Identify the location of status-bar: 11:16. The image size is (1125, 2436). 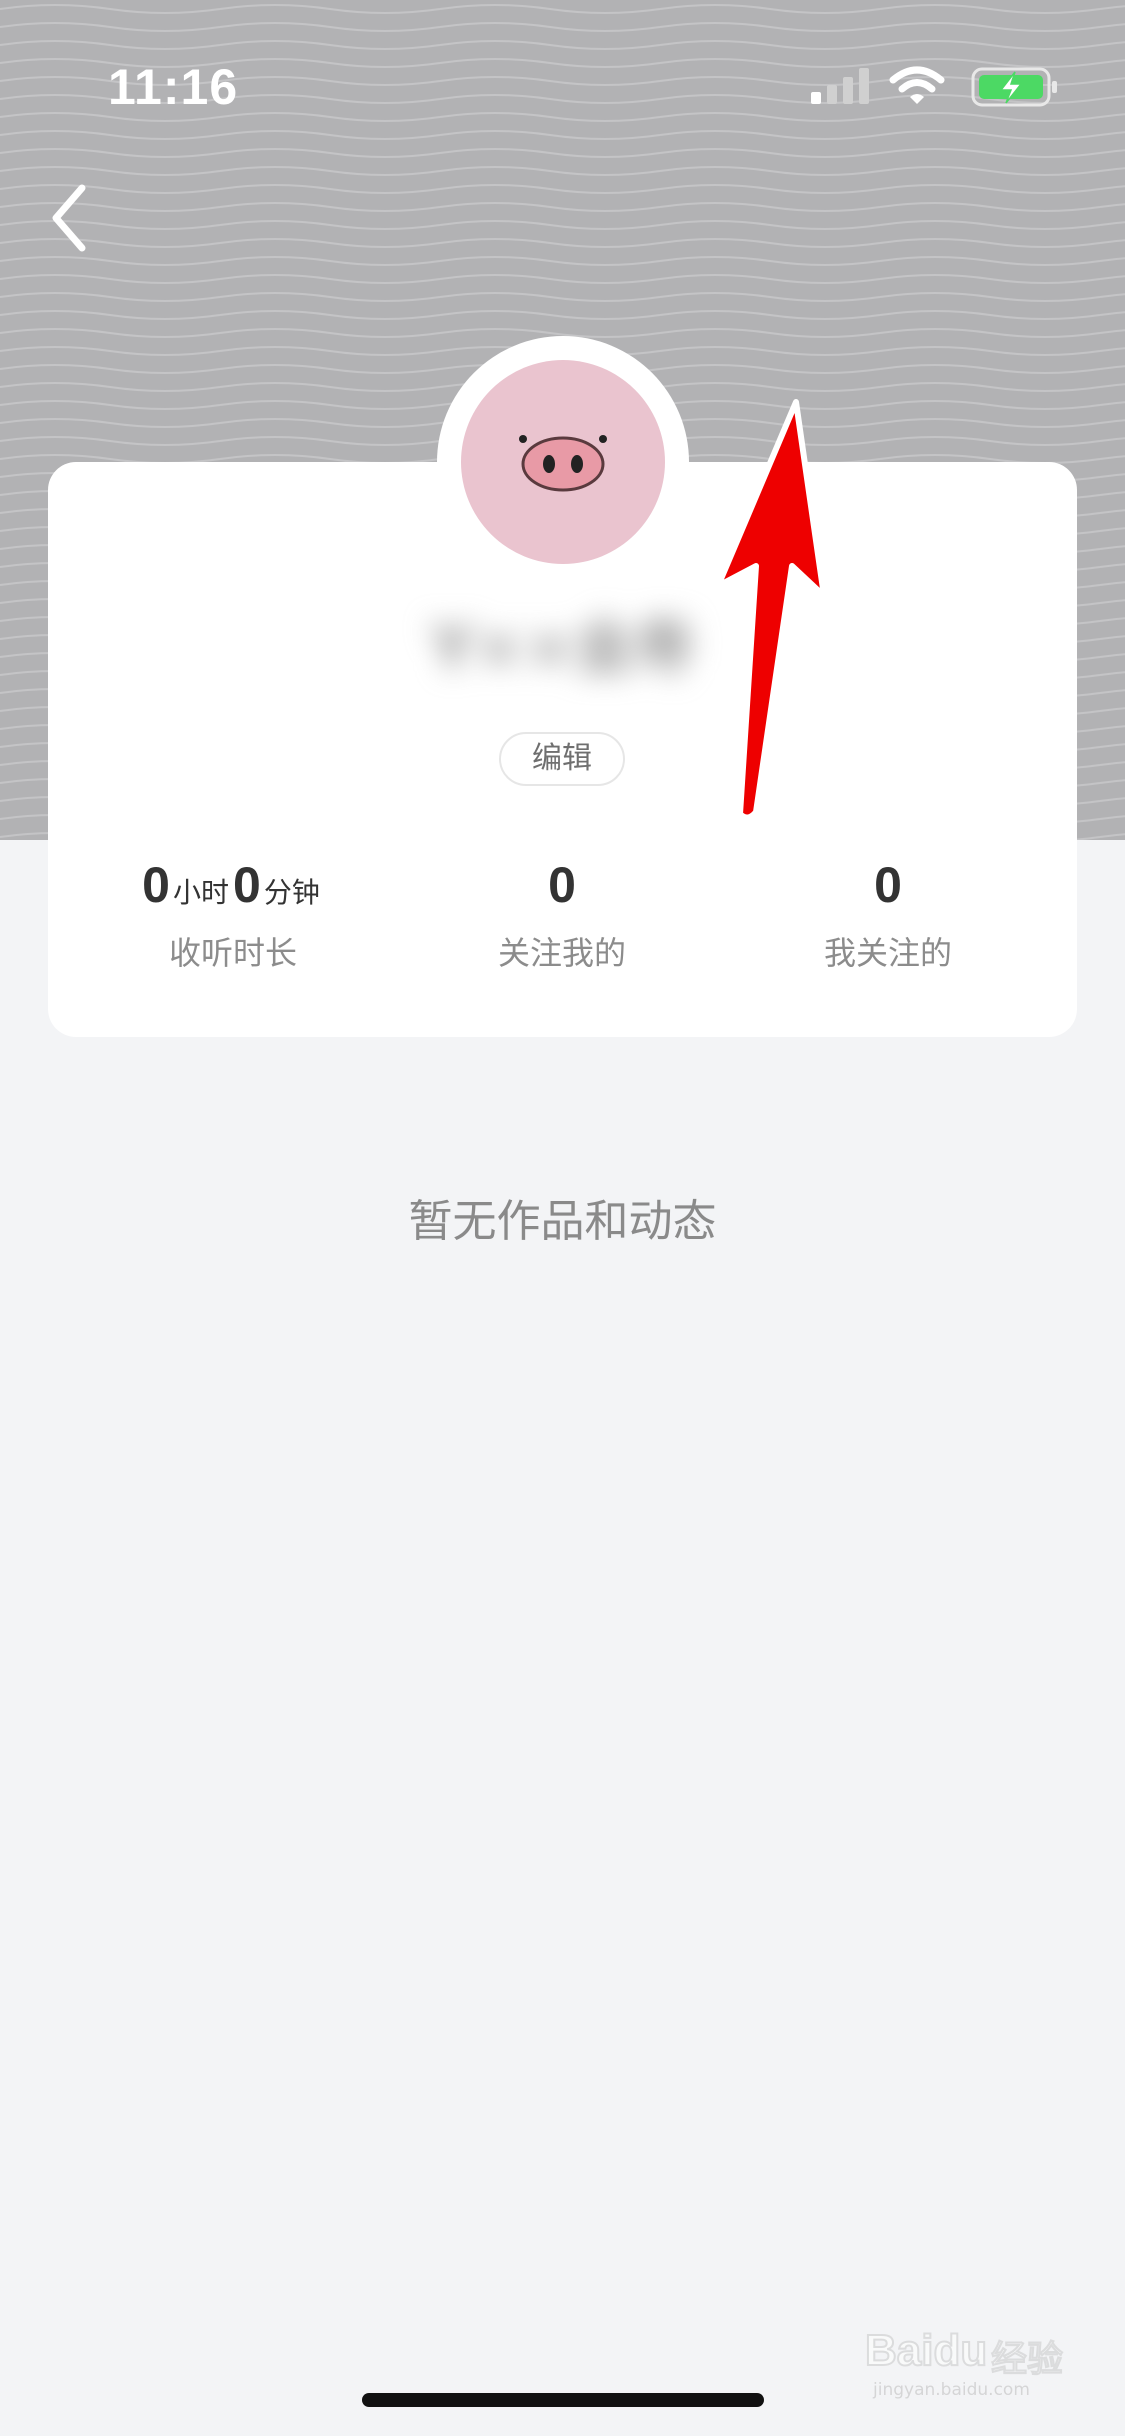
(562, 70).